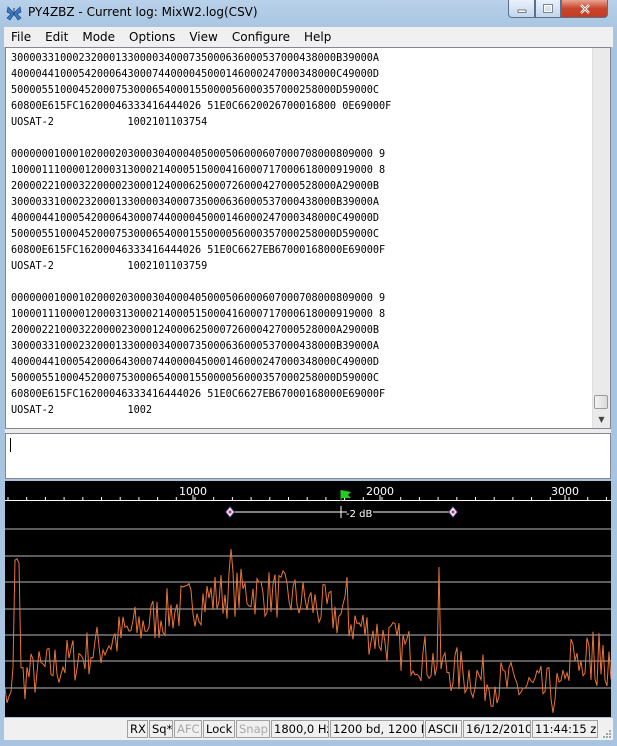 This screenshot has height=746, width=617. I want to click on menu-view: View, so click(203, 37).